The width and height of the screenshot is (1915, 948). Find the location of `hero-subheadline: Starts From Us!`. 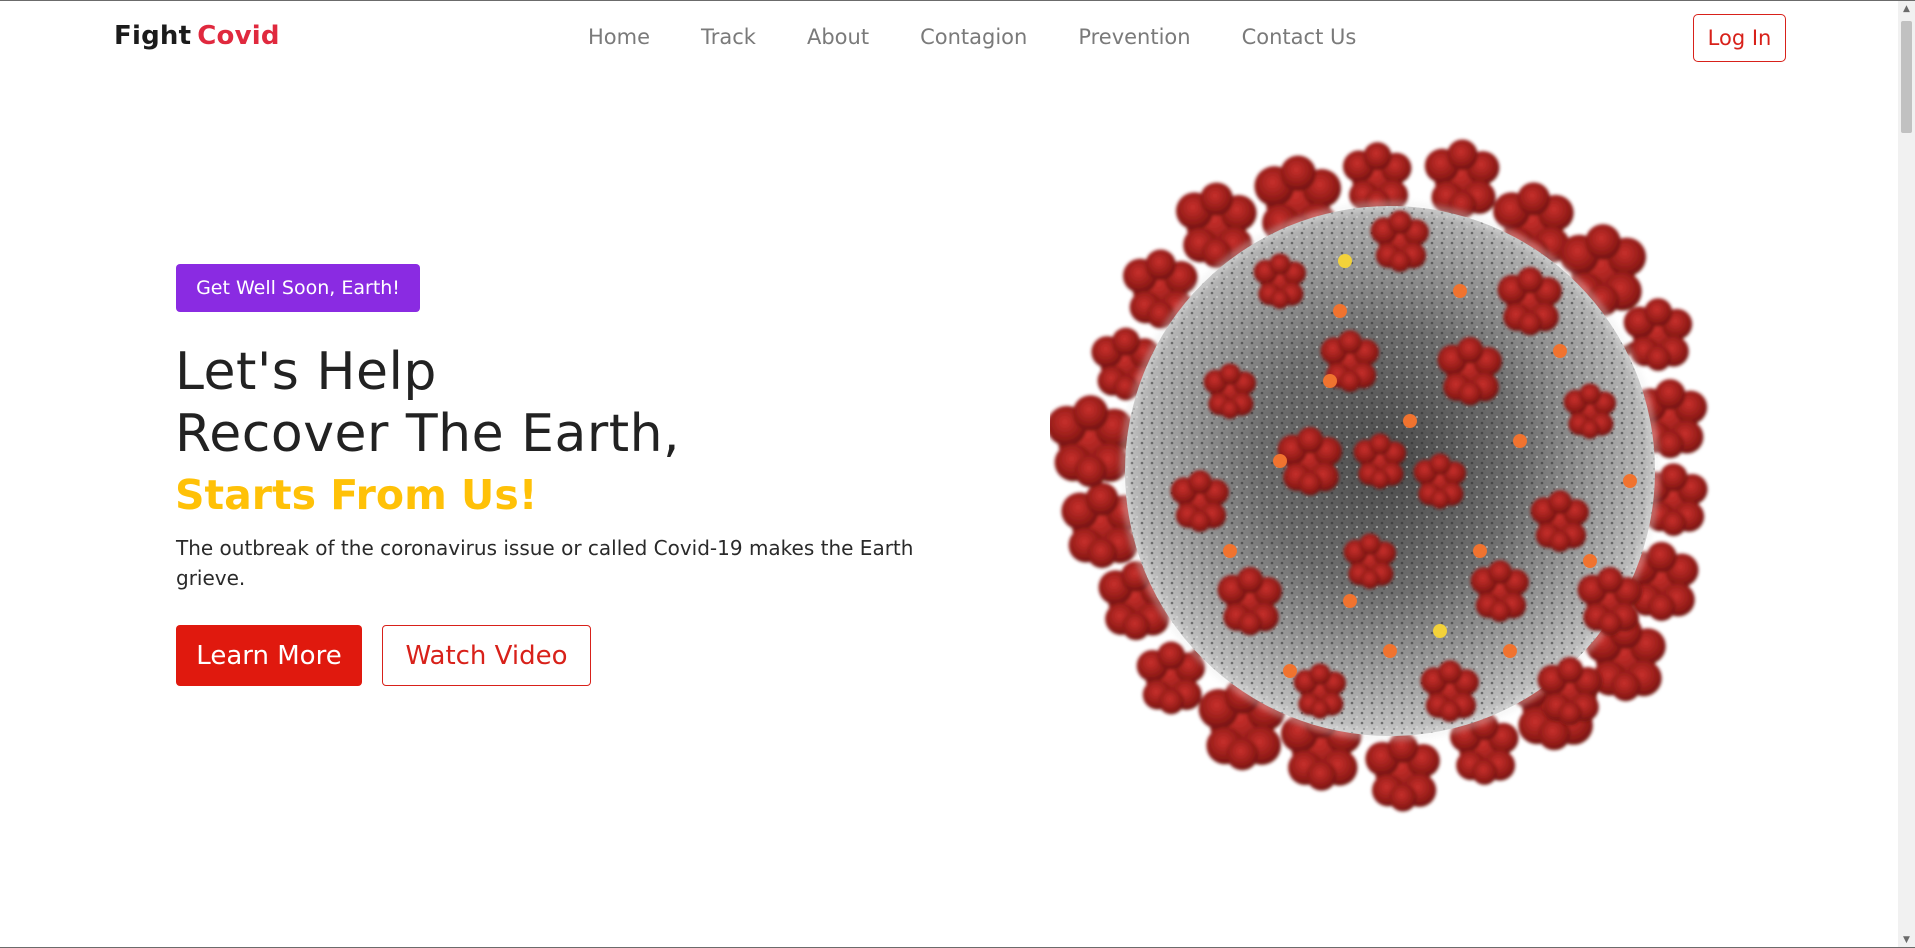

hero-subheadline: Starts From Us! is located at coordinates (356, 495).